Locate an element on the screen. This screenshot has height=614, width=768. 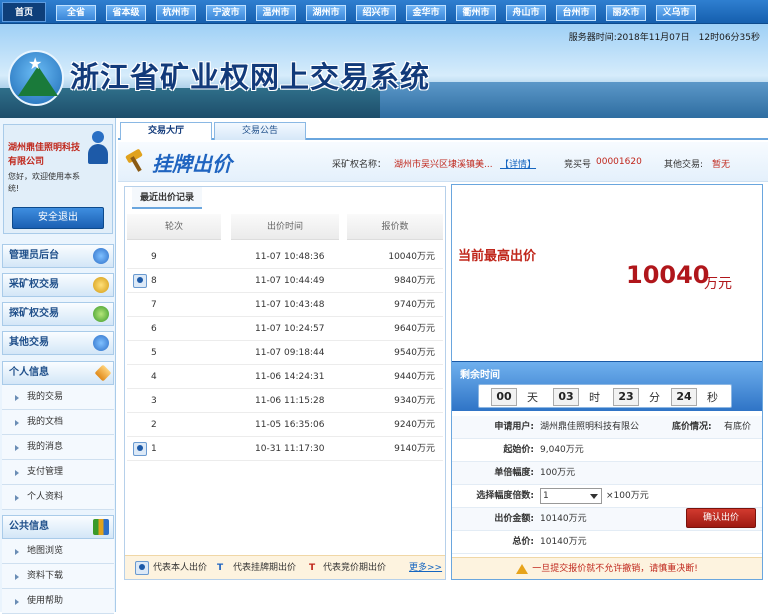
site-logo: ★ is located at coordinates (36, 78).